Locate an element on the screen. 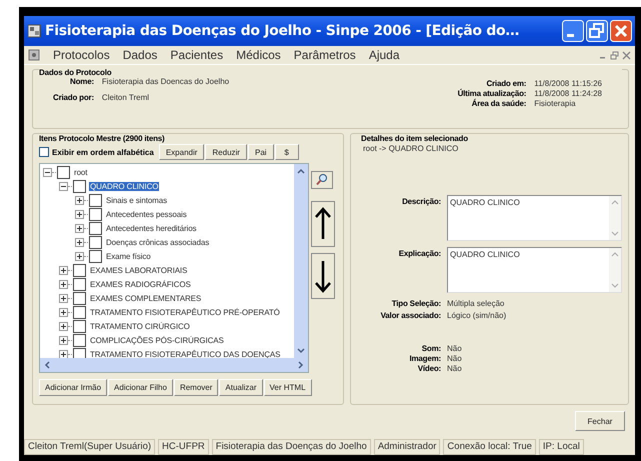 This screenshot has width=641, height=461. tree-item: Antecedentes hereditários is located at coordinates (151, 228).